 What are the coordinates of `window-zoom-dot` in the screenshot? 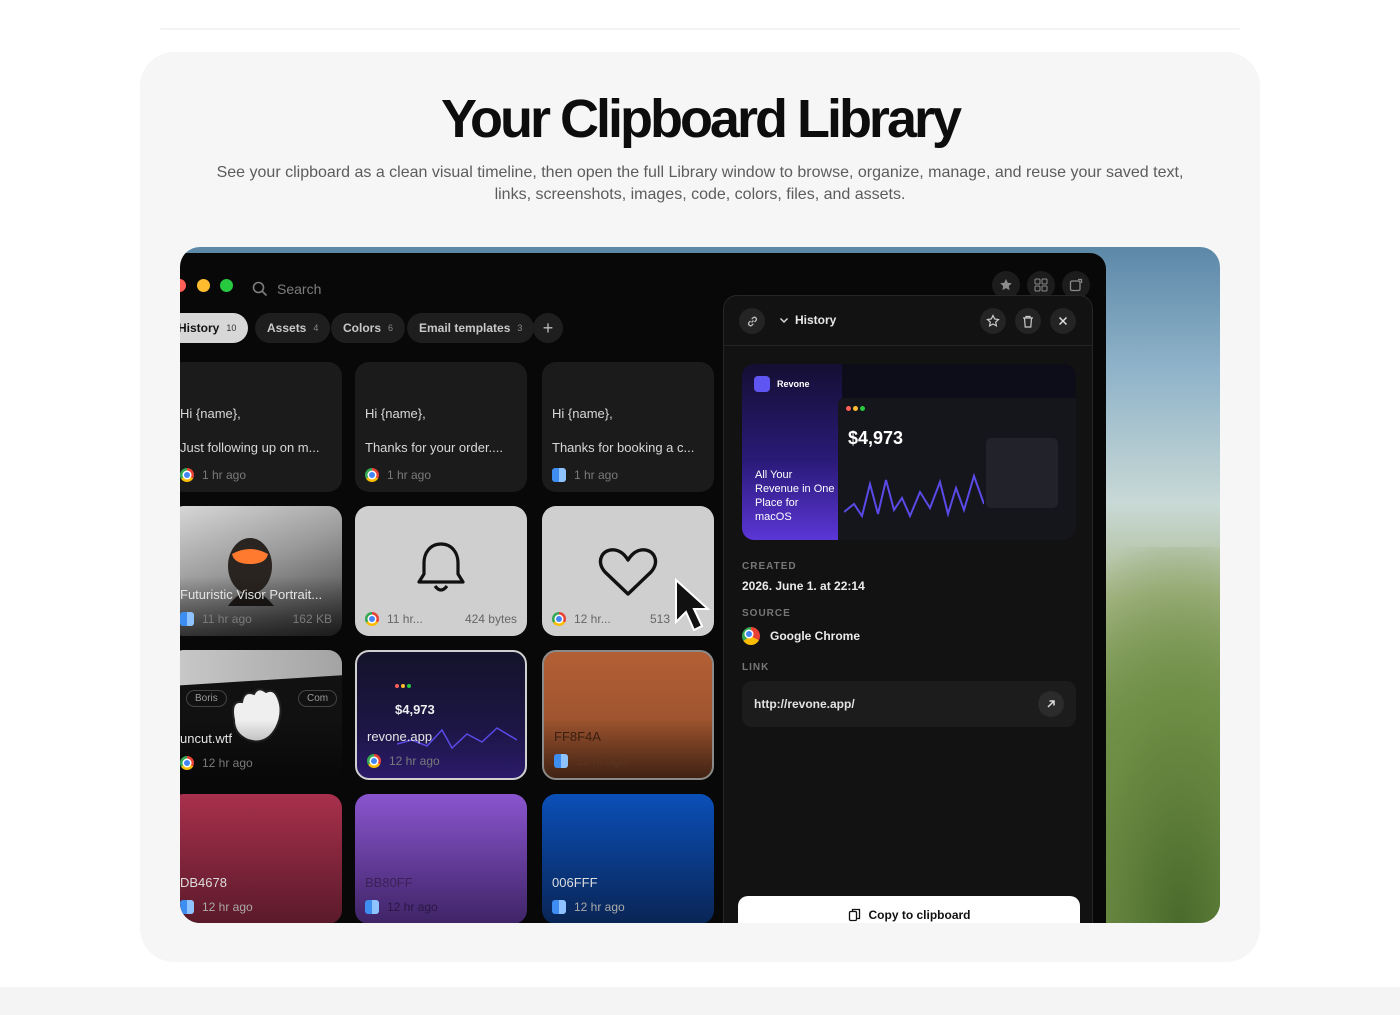 It's located at (226, 285).